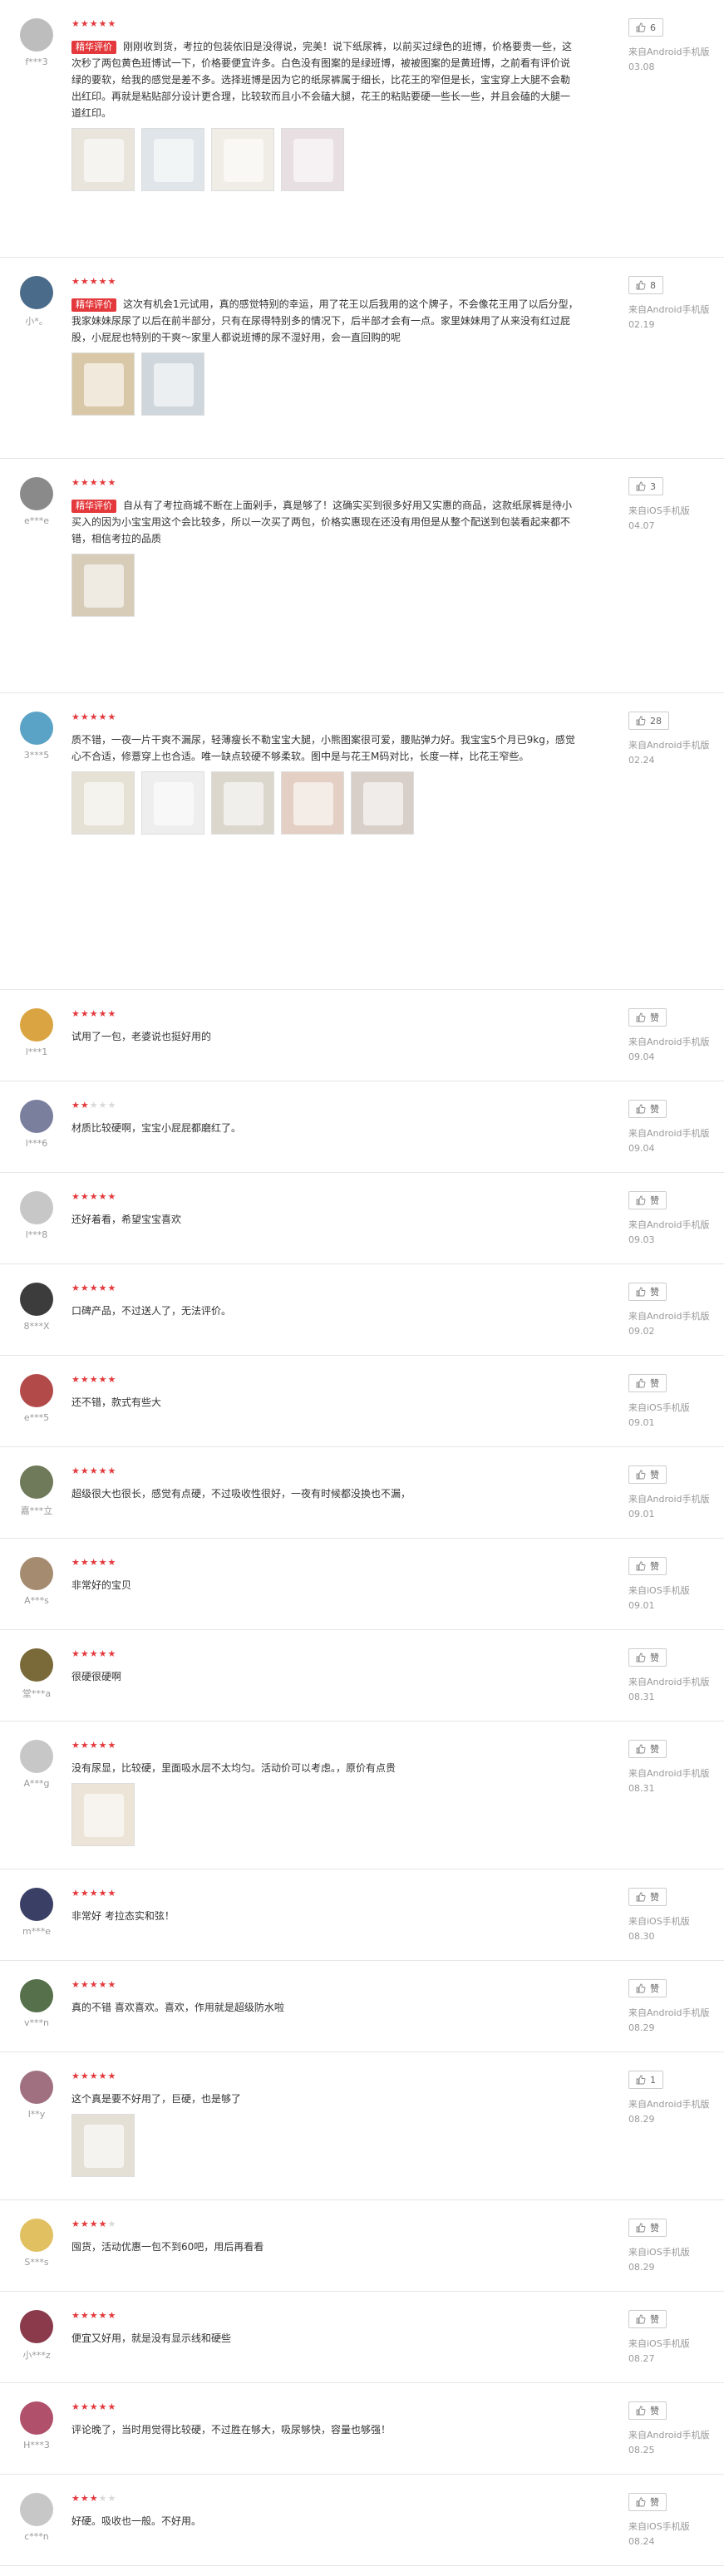  I want to click on like-button: 3, so click(645, 486).